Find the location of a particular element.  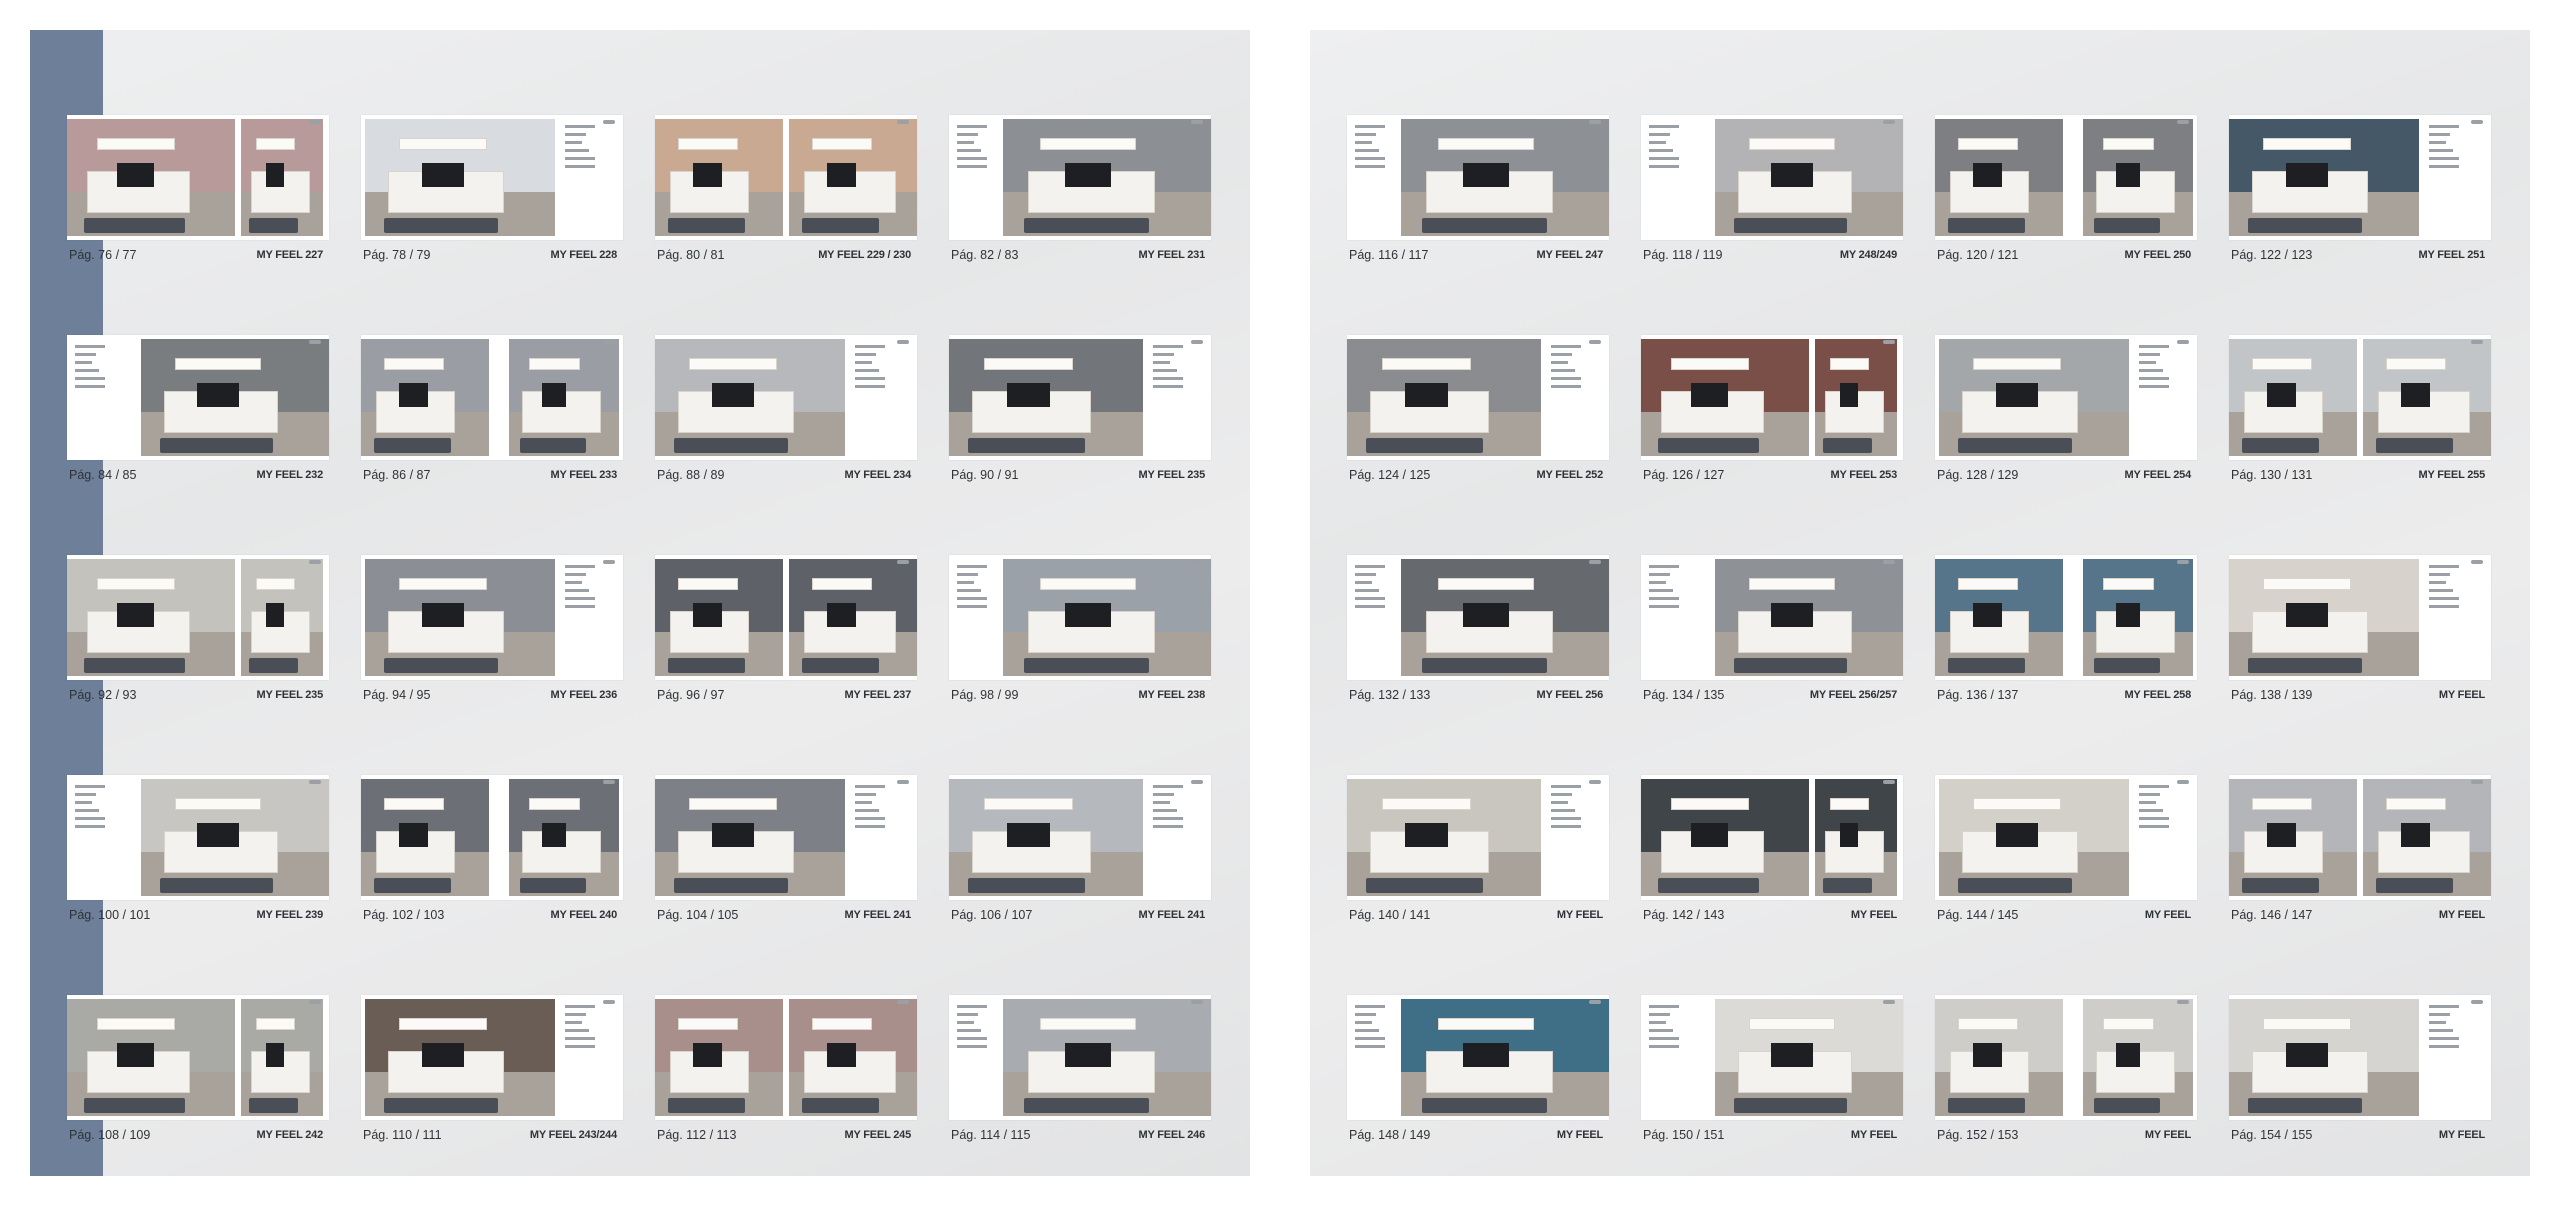

page-number-label: Pág. 78 / 79 is located at coordinates (397, 255).